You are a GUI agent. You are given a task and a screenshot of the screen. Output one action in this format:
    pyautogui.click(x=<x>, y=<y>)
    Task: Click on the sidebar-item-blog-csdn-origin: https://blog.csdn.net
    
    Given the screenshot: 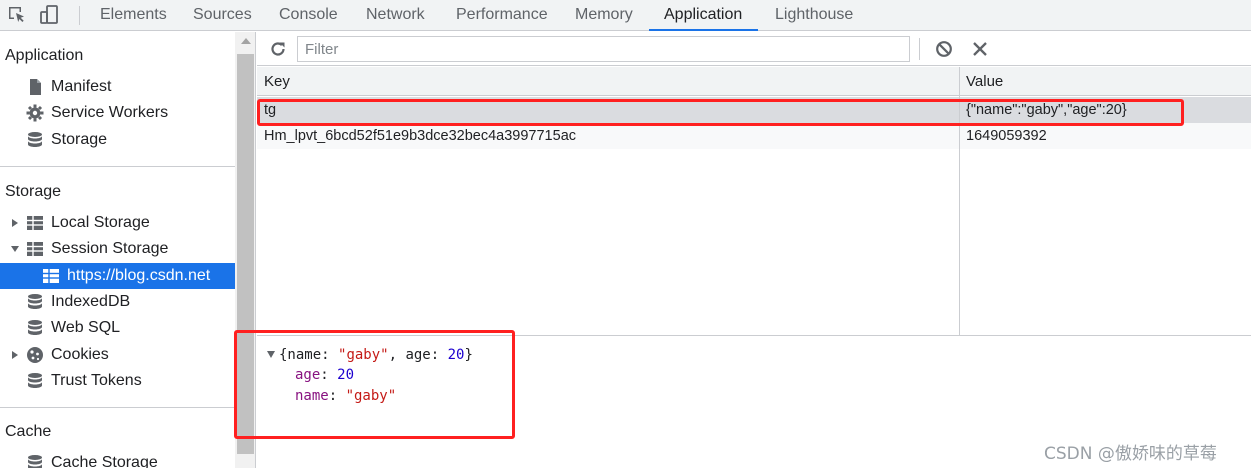 What is the action you would take?
    pyautogui.click(x=117, y=276)
    